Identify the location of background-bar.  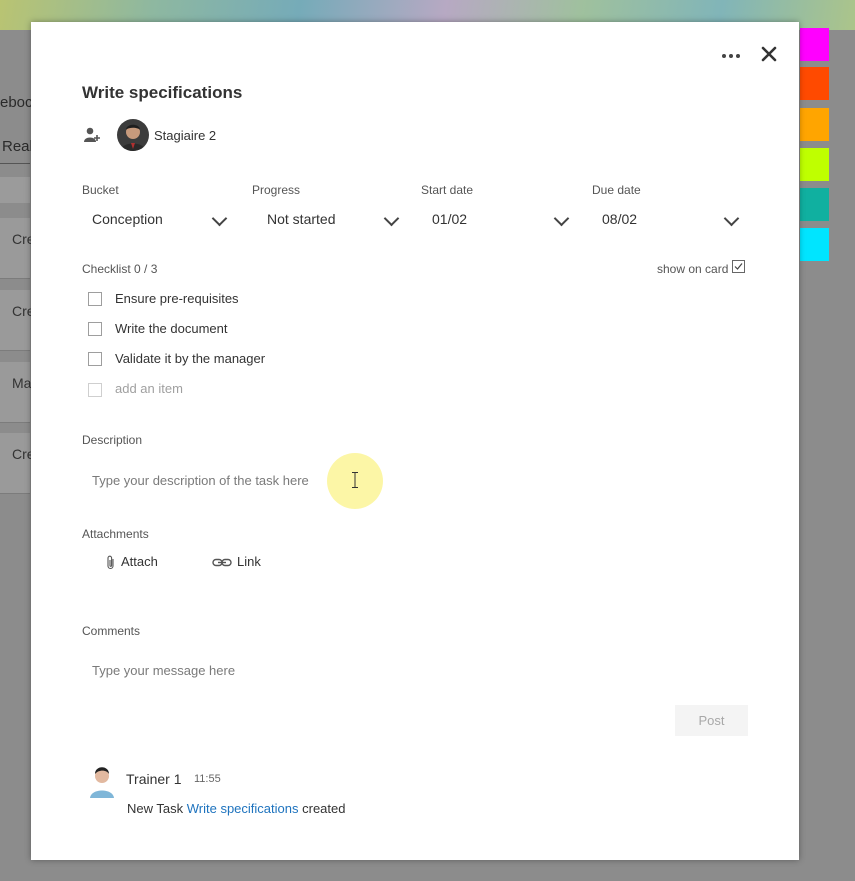
(15, 190).